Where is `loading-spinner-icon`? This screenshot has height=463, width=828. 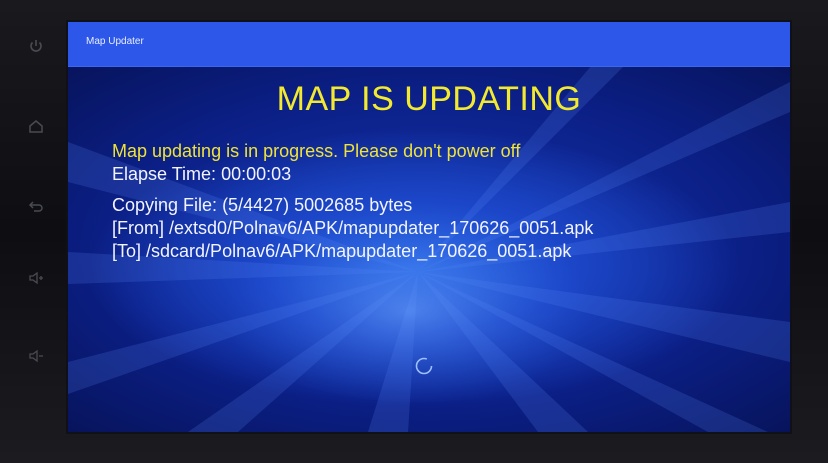 loading-spinner-icon is located at coordinates (424, 366).